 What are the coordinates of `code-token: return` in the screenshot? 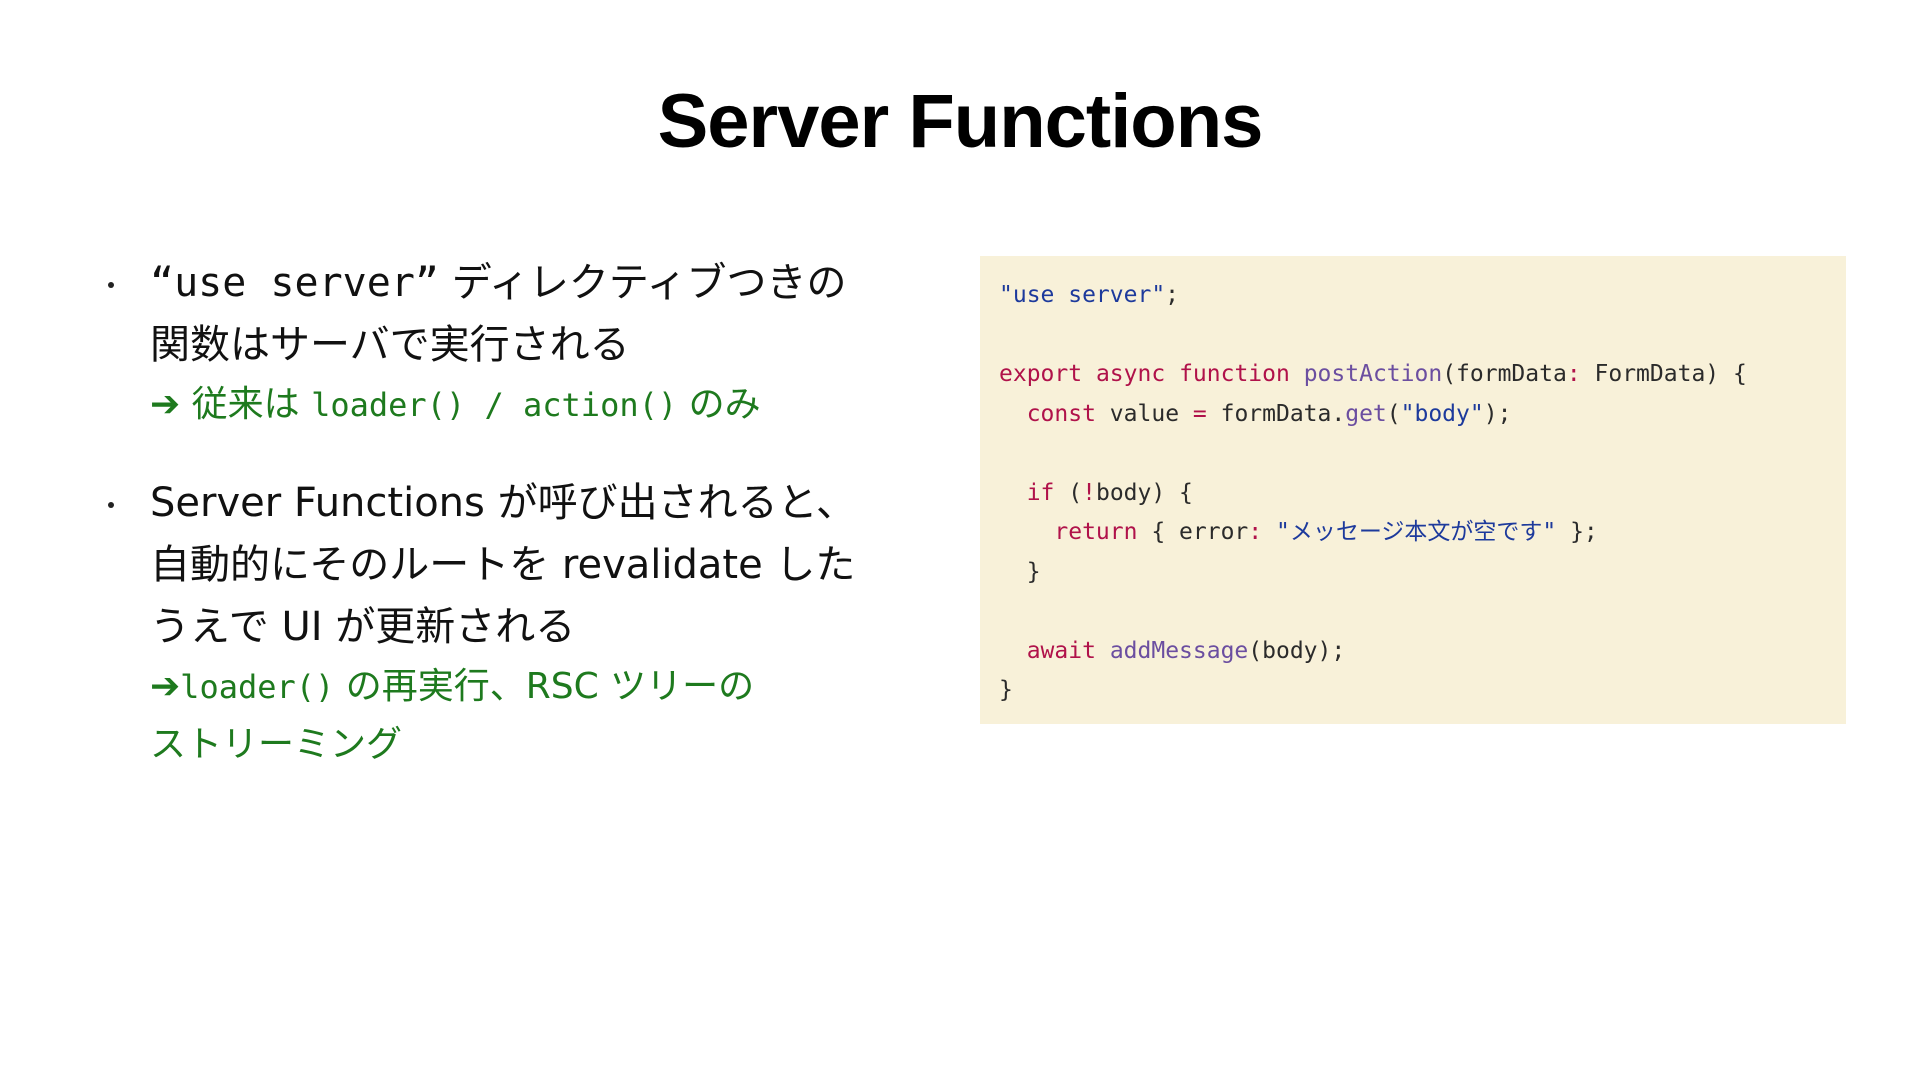 It's located at (1096, 532).